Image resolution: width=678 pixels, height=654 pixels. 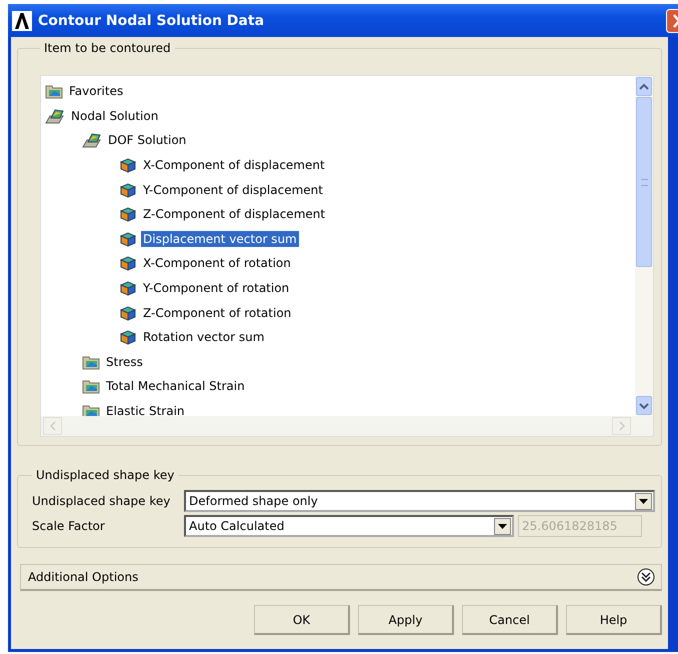 What do you see at coordinates (96, 91) in the screenshot?
I see `tree-item: Favorites` at bounding box center [96, 91].